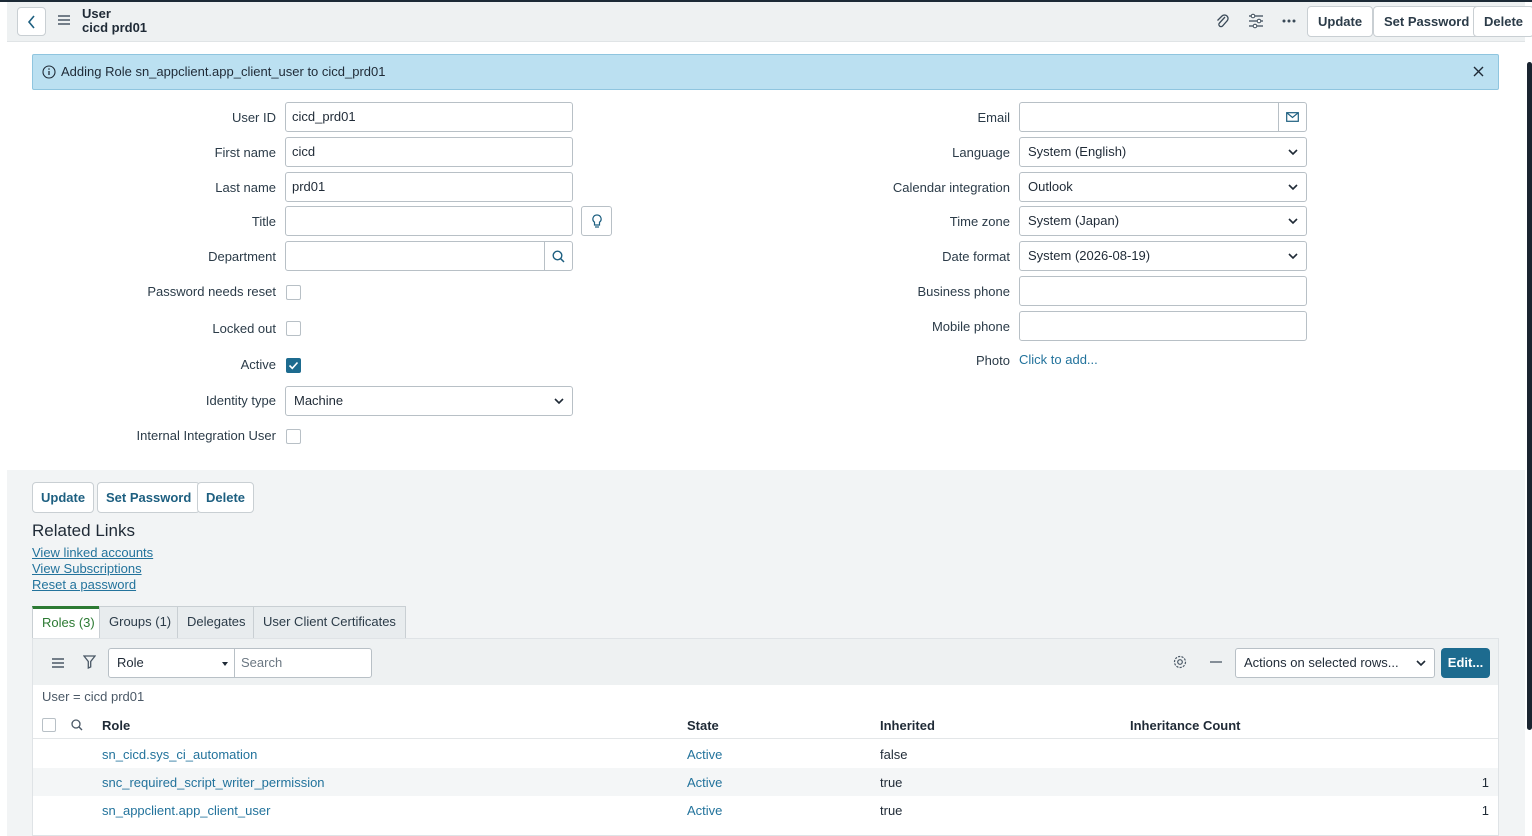 The height and width of the screenshot is (836, 1532). I want to click on locked-out-checkbox, so click(293, 328).